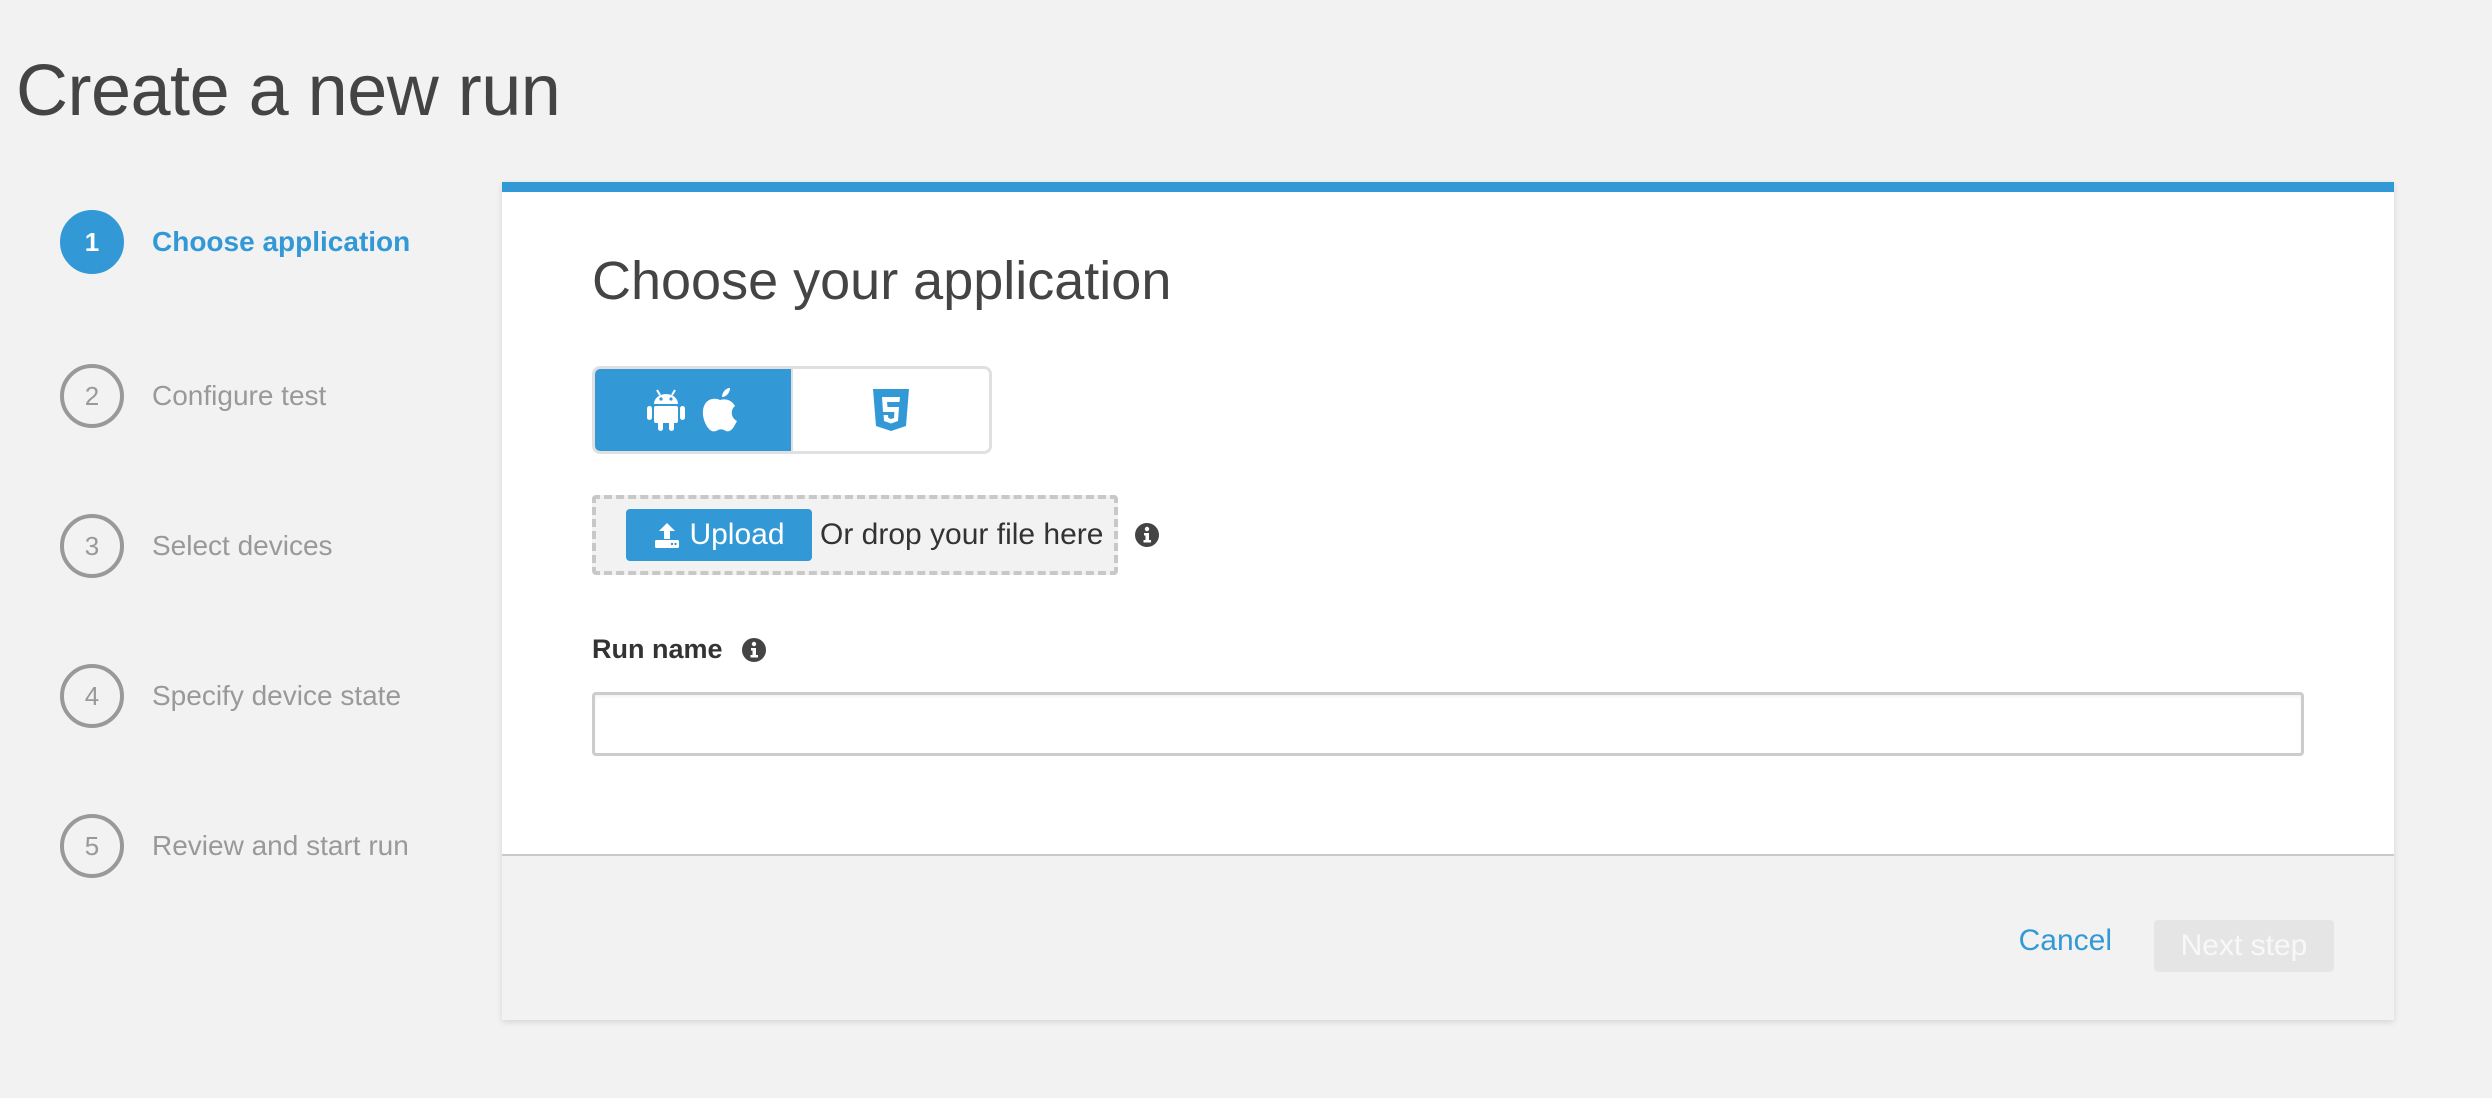  I want to click on step-number-circle: 2, so click(92, 396).